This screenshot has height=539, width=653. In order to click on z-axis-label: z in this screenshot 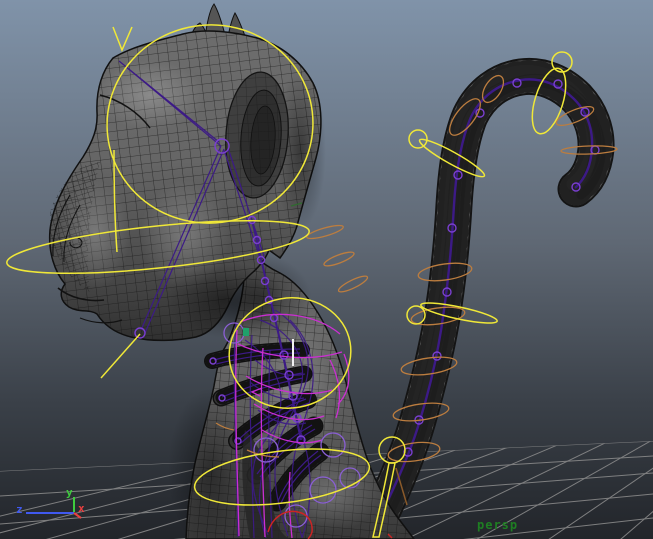, I will do `click(19, 509)`.